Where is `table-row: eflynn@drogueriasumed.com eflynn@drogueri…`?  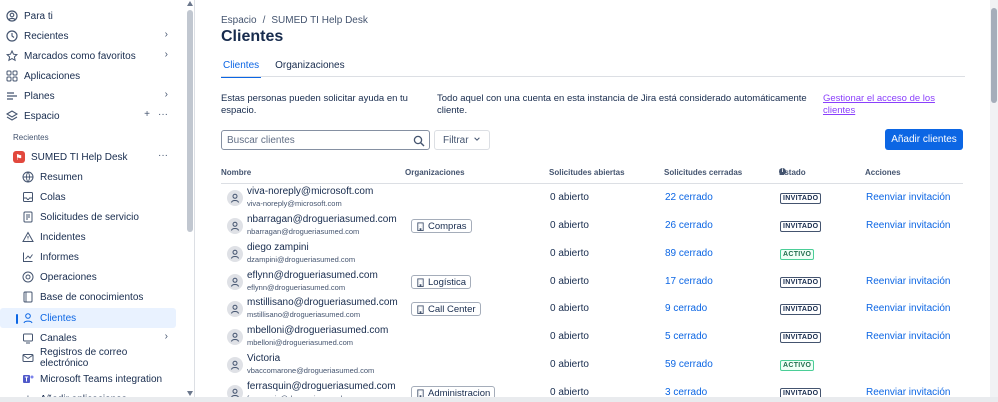 table-row: eflynn@drogueriasumed.com eflynn@drogueri… is located at coordinates (592, 282).